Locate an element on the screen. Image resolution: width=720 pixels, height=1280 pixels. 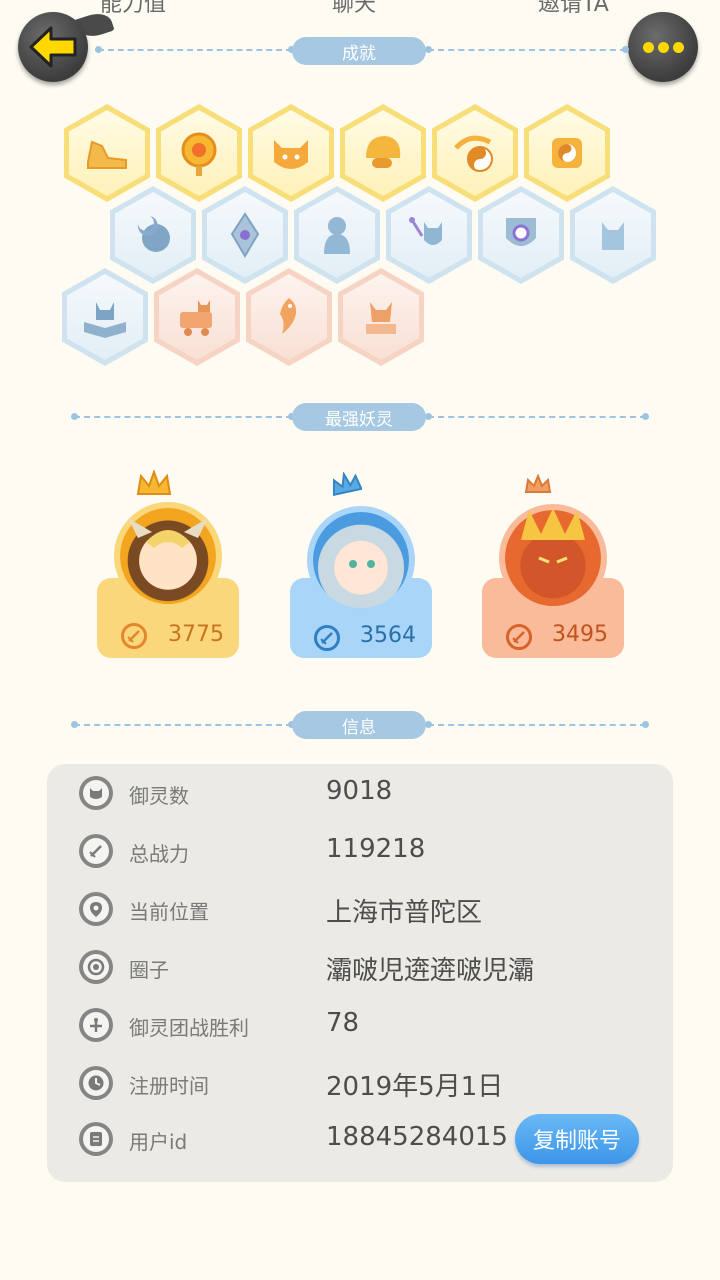
more-button is located at coordinates (663, 47).